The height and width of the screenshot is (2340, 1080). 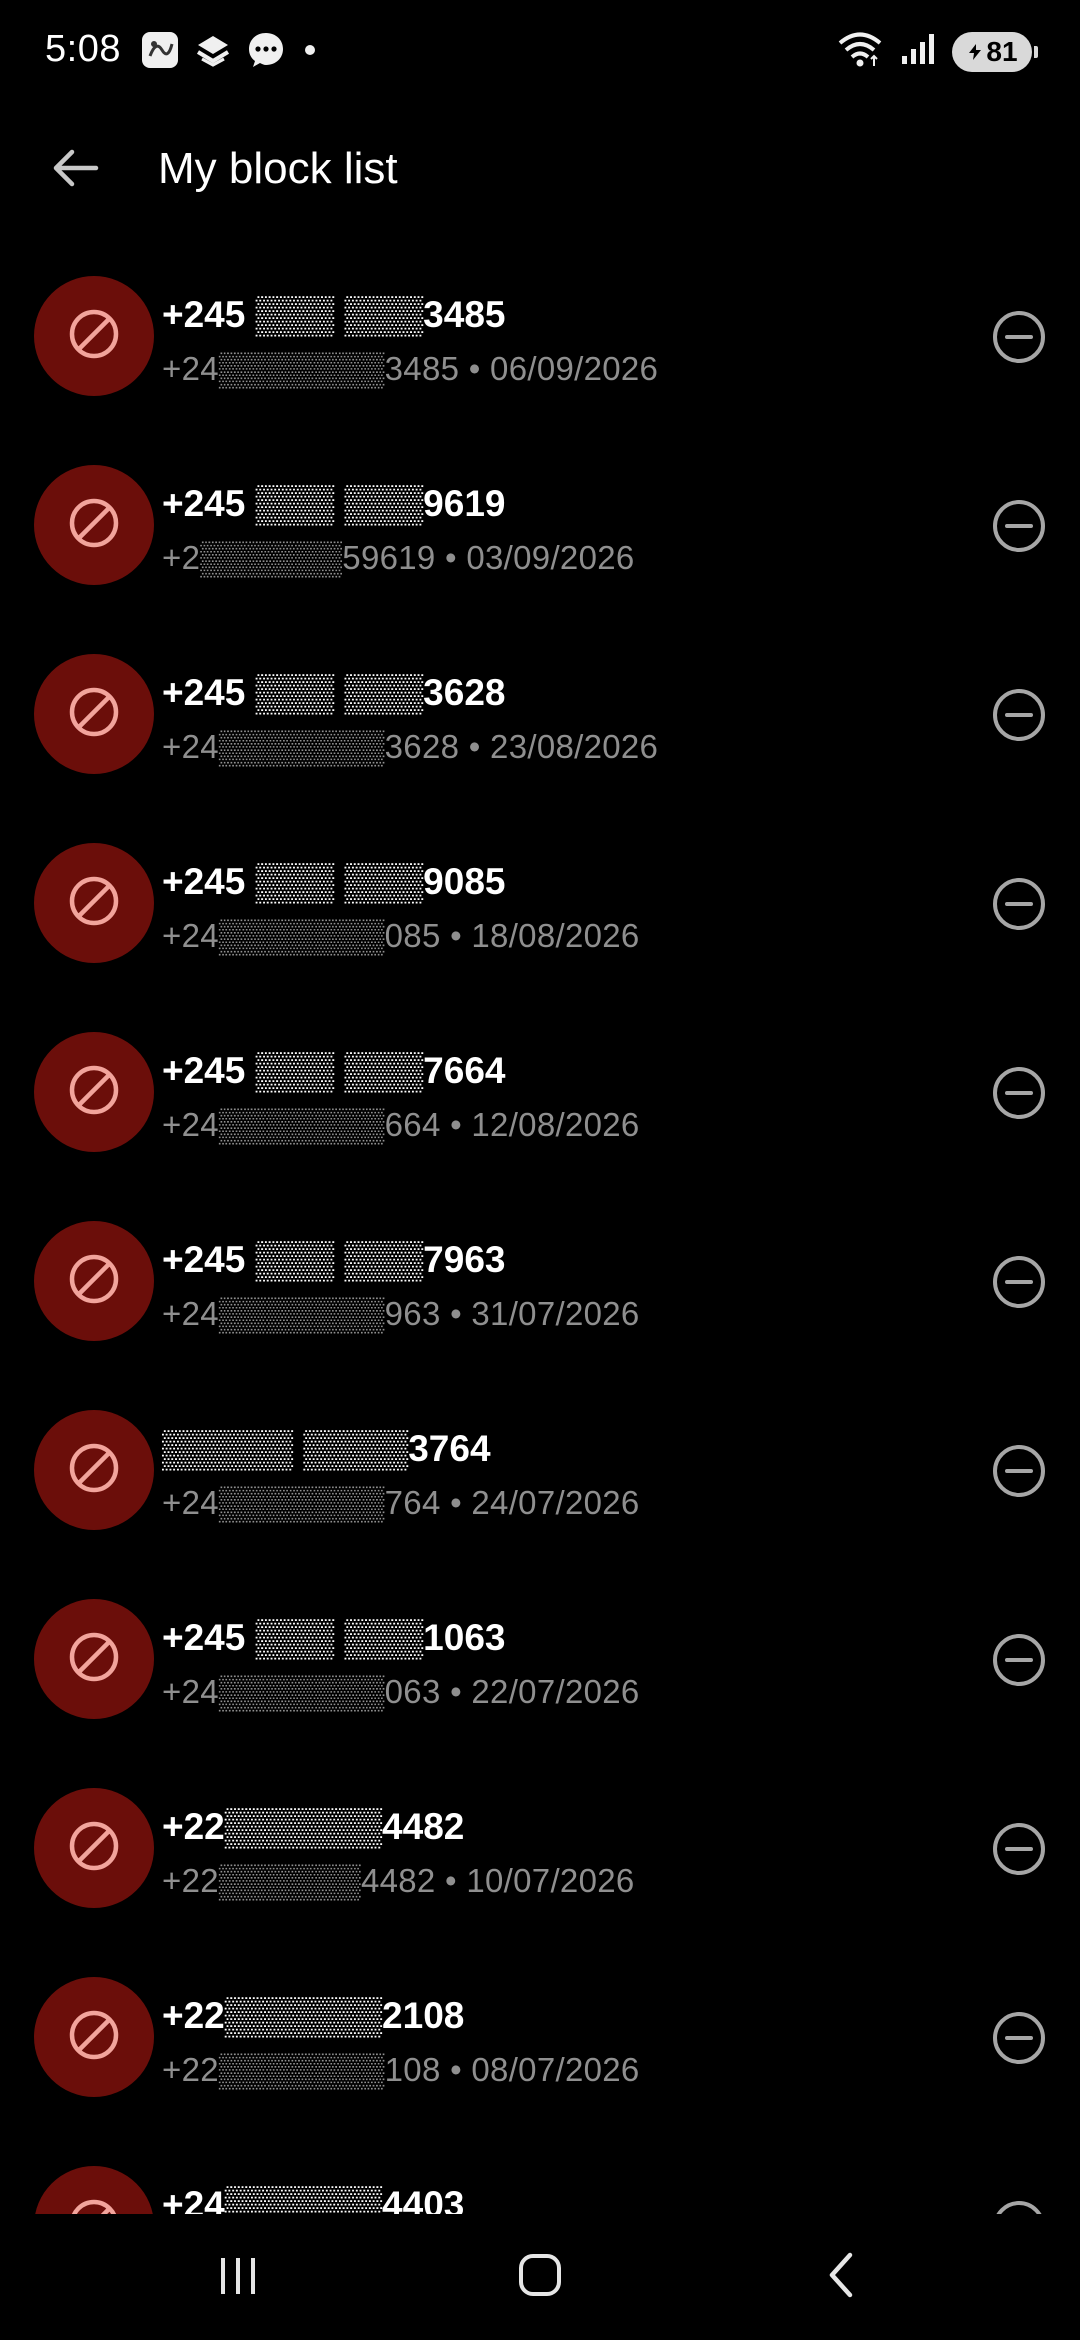 I want to click on blocked-number-detail: +24▒▒▒▒▒▒▒764 • 24/07/2026, so click(x=401, y=1502).